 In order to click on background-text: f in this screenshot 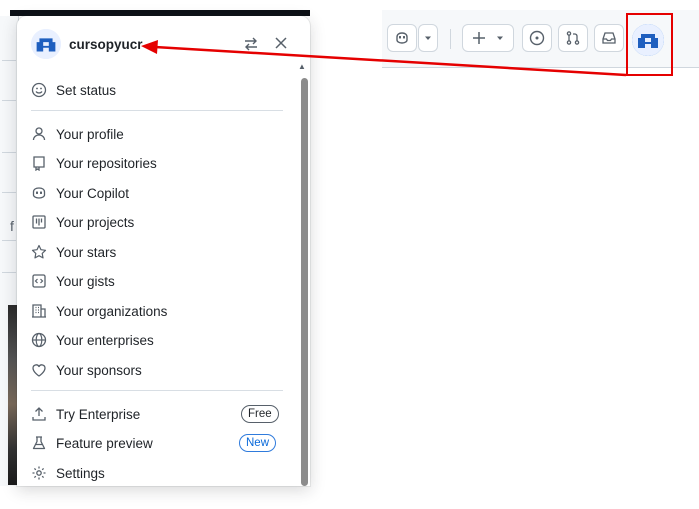, I will do `click(12, 226)`.